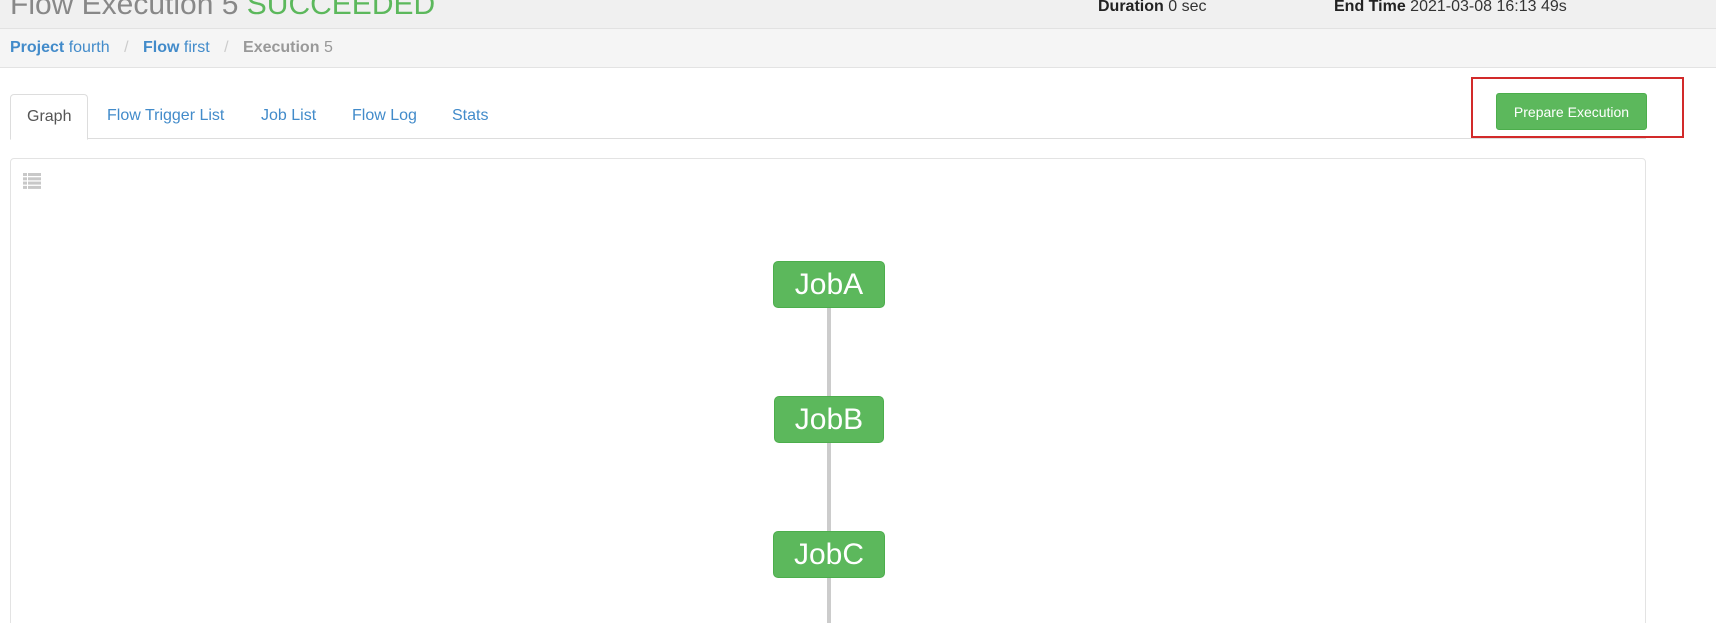  I want to click on page-title: Flow Execution 5 SUCCEEDED, so click(222, 11).